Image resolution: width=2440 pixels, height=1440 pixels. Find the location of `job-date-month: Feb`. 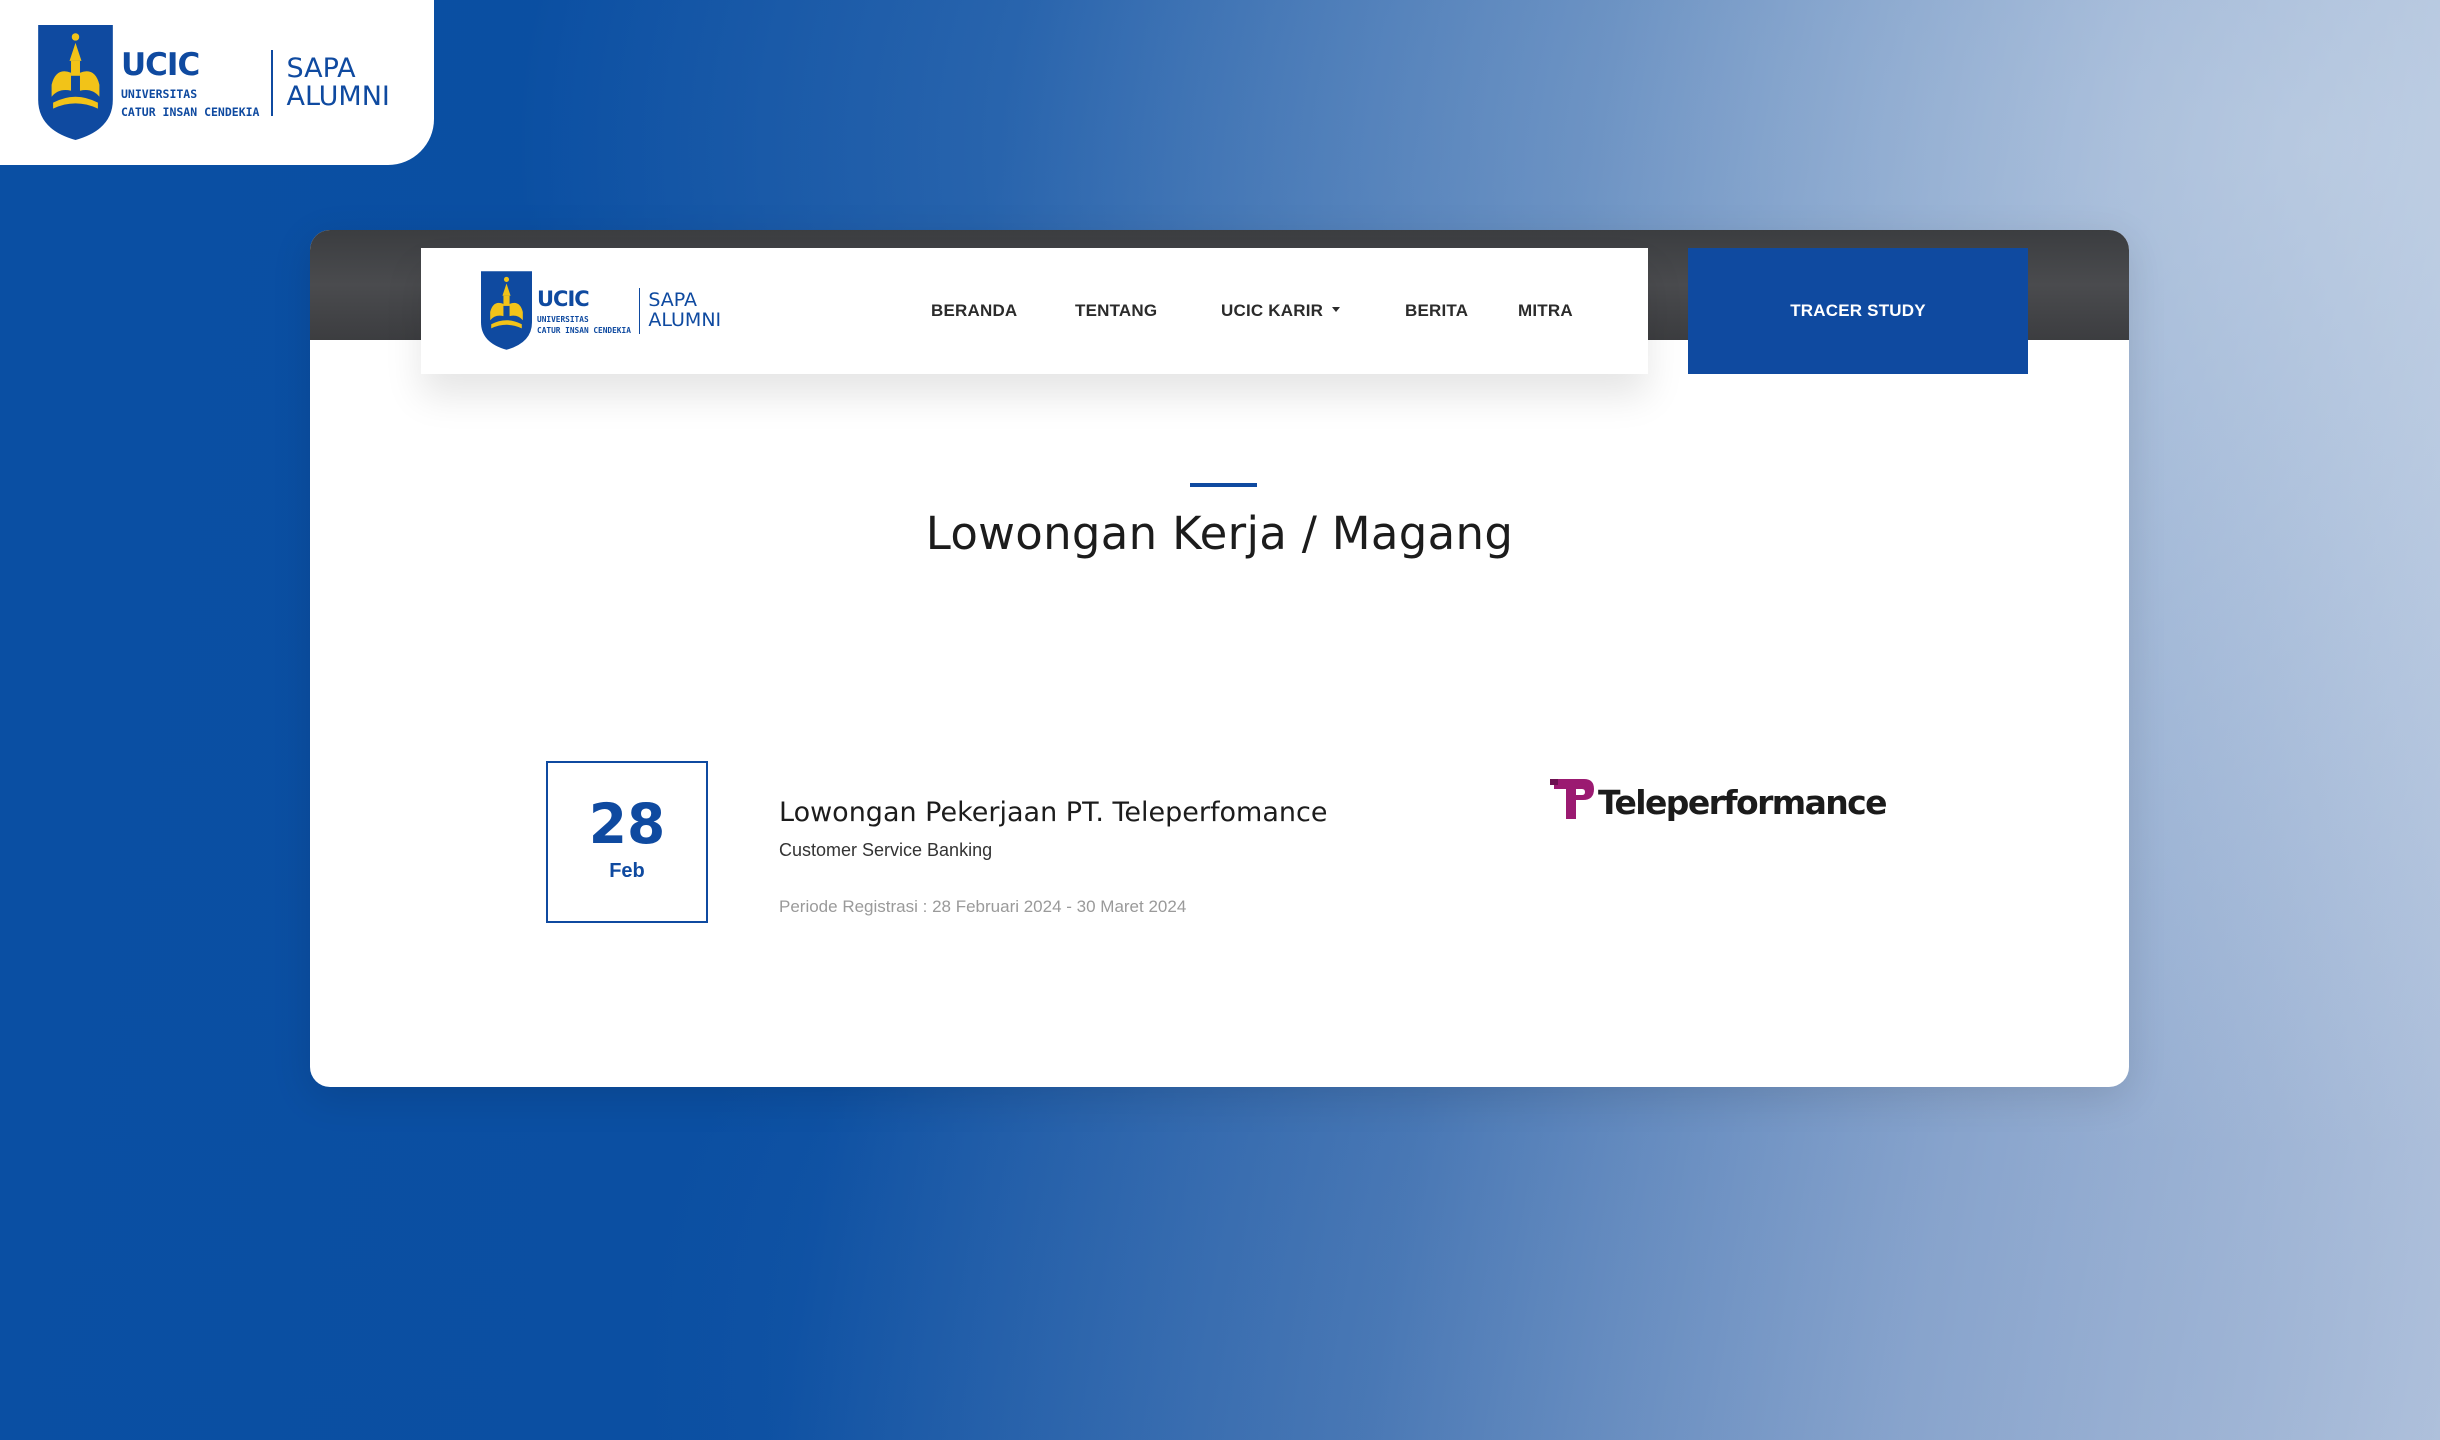

job-date-month: Feb is located at coordinates (627, 871).